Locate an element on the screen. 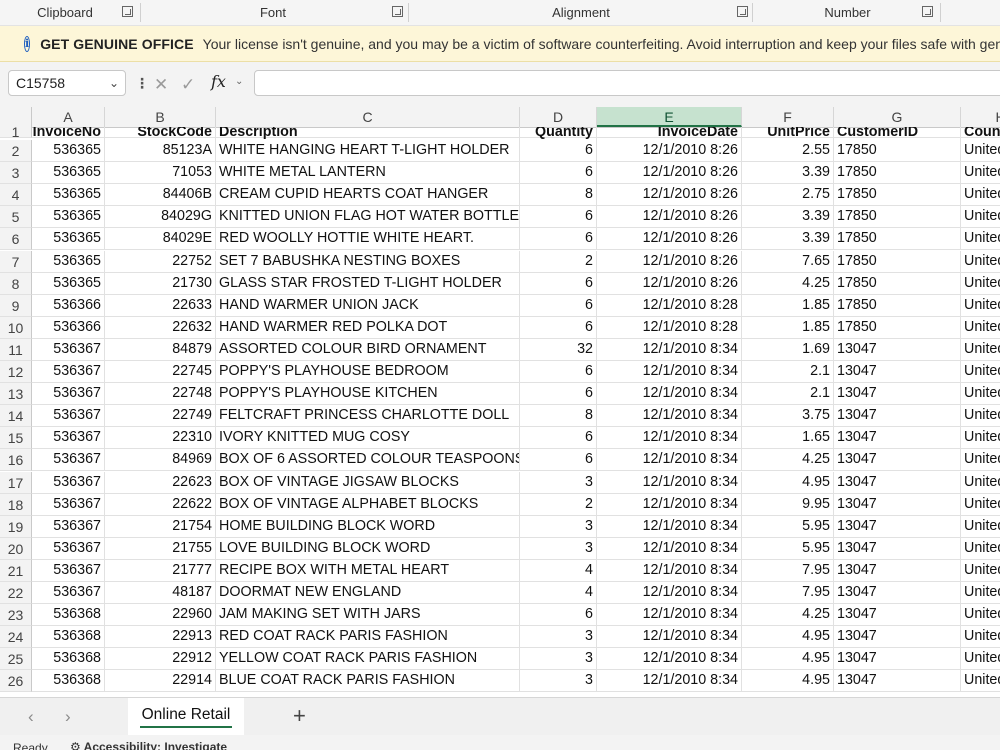  cell-stock-code: 22912 is located at coordinates (160, 659).